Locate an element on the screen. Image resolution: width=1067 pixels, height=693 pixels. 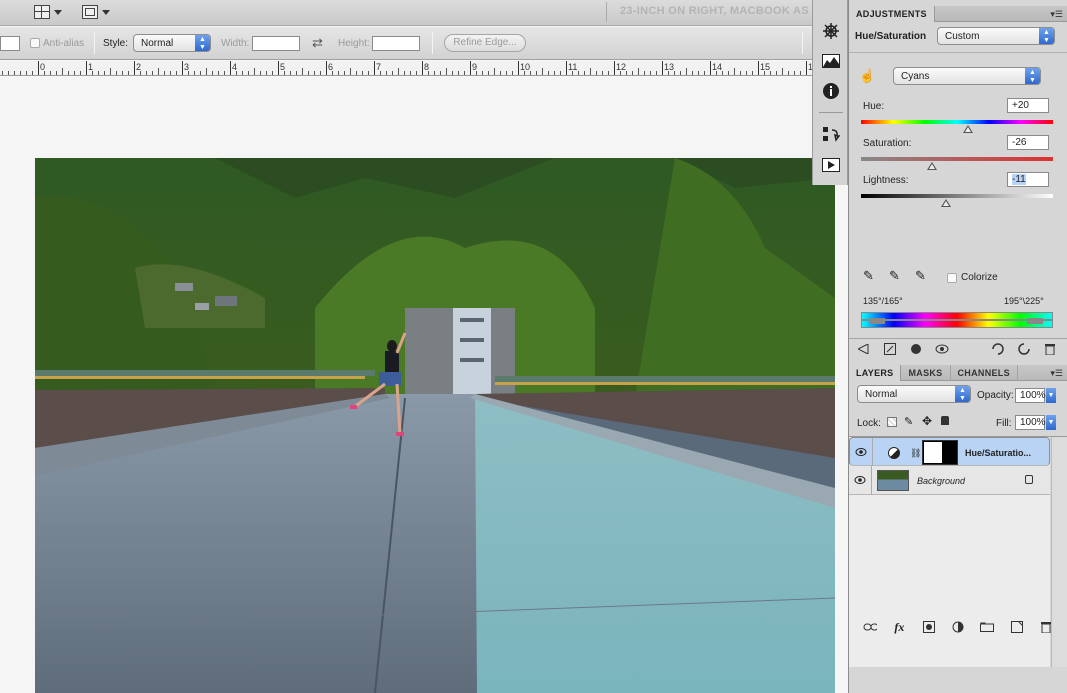
lock-brush-icon: ✎ is located at coordinates (908, 421).